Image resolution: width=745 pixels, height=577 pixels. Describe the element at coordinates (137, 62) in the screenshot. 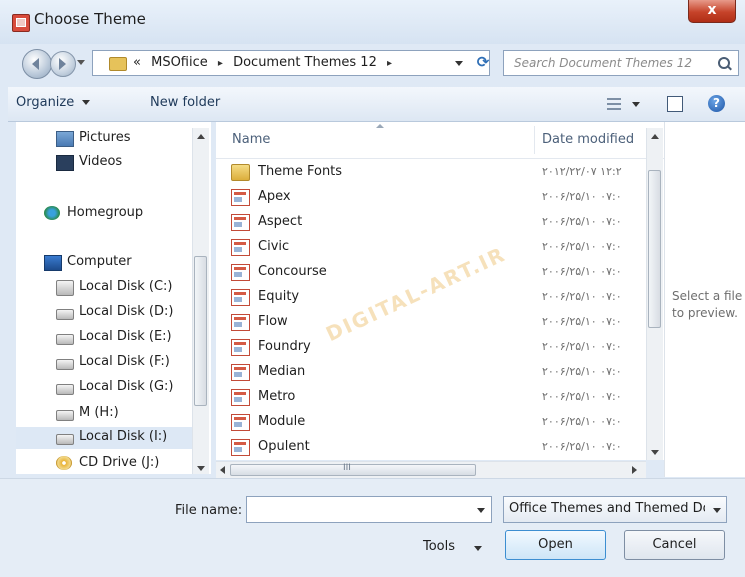

I see `breadcrumb-overflow: «` at that location.